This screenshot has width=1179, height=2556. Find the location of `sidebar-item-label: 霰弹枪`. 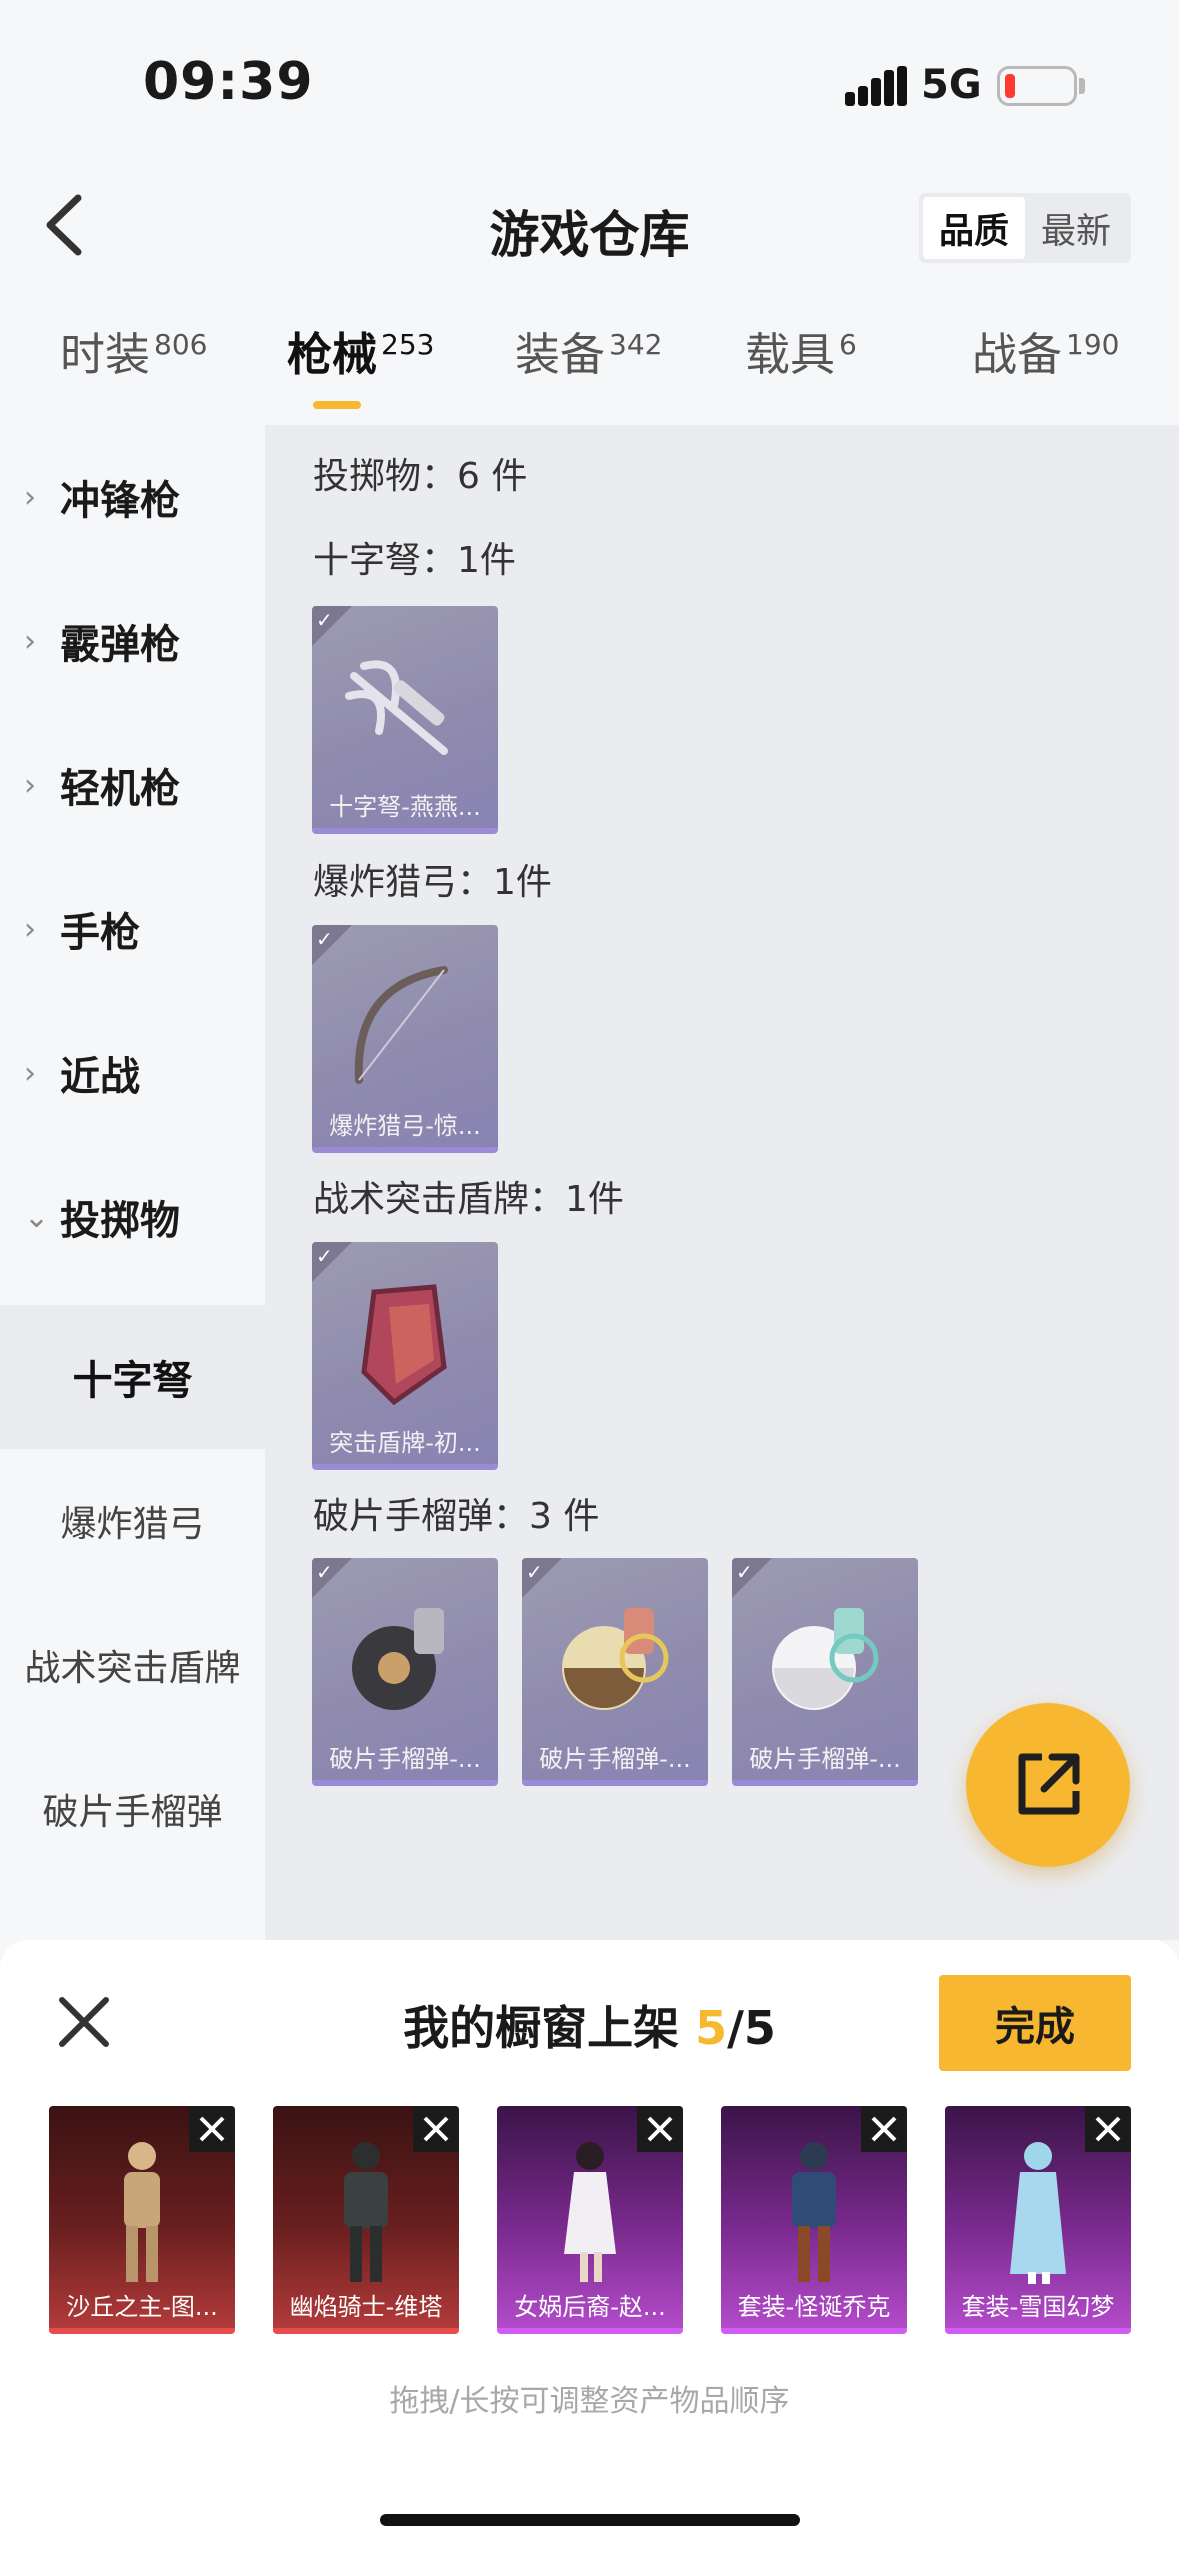

sidebar-item-label: 霰弹枪 is located at coordinates (120, 645).